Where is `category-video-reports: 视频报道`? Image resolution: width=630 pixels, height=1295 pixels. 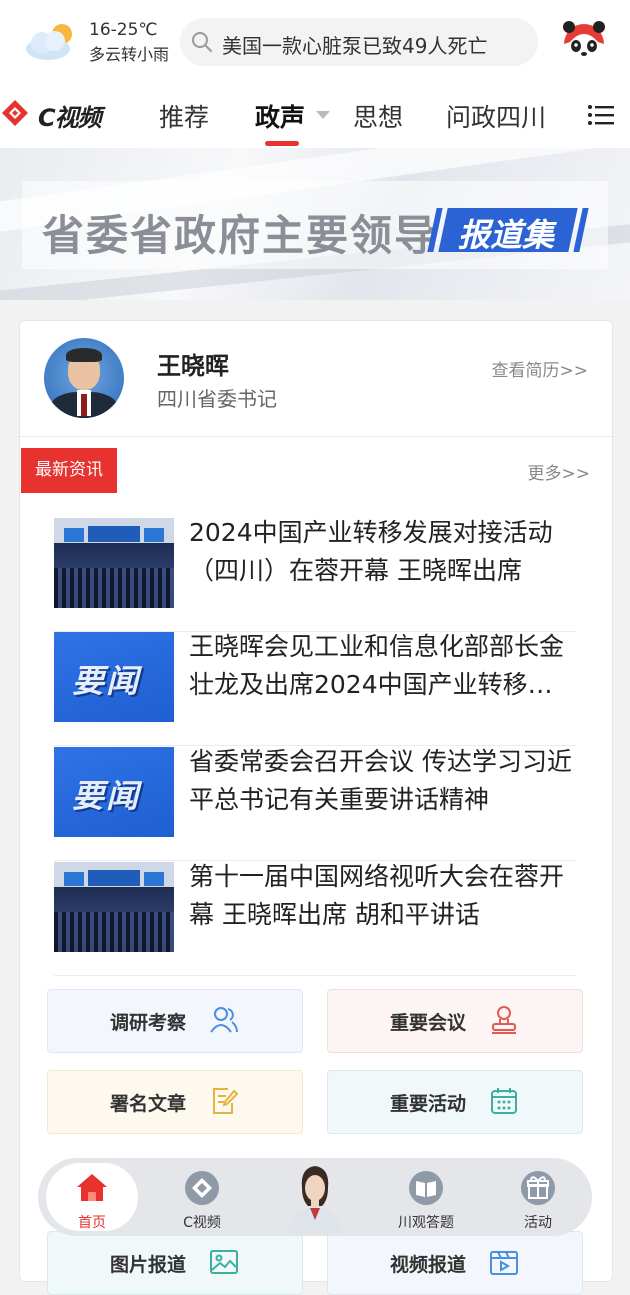 category-video-reports: 视频报道 is located at coordinates (455, 1263).